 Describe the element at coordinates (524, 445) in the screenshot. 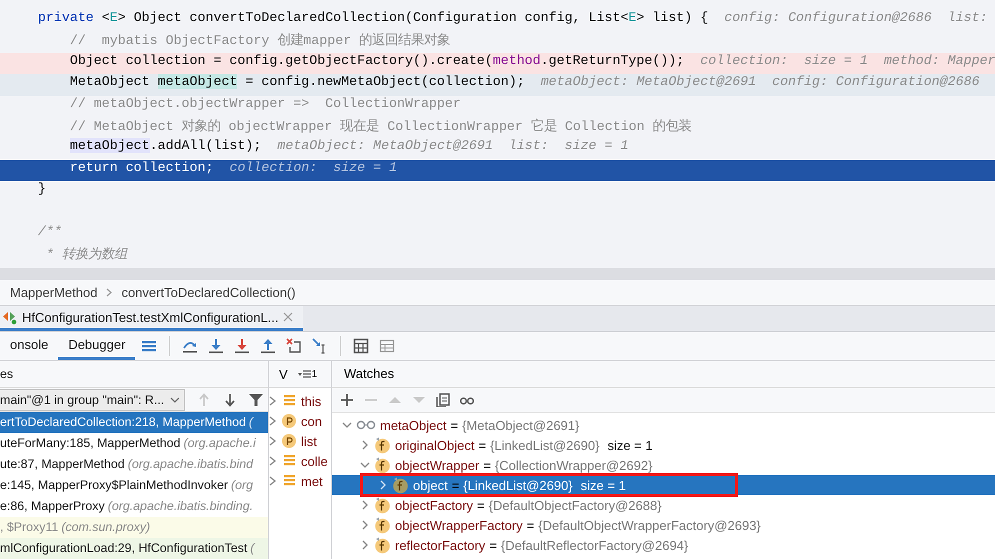

I see `node-label: originalObject = {LinkedList@2690} size = 1` at that location.